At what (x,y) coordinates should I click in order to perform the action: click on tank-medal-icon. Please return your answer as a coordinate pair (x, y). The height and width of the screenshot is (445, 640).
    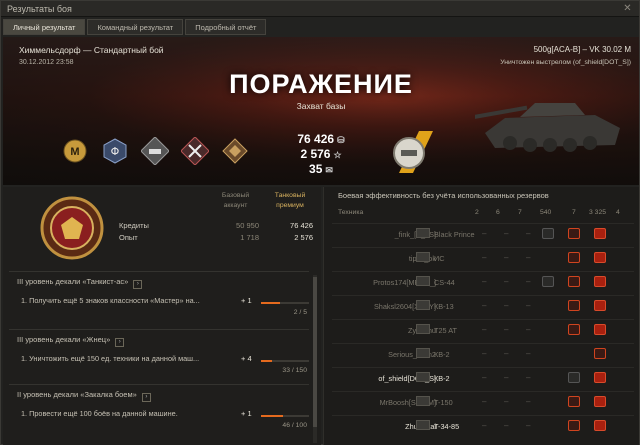
    Looking at the image, I should click on (155, 151).